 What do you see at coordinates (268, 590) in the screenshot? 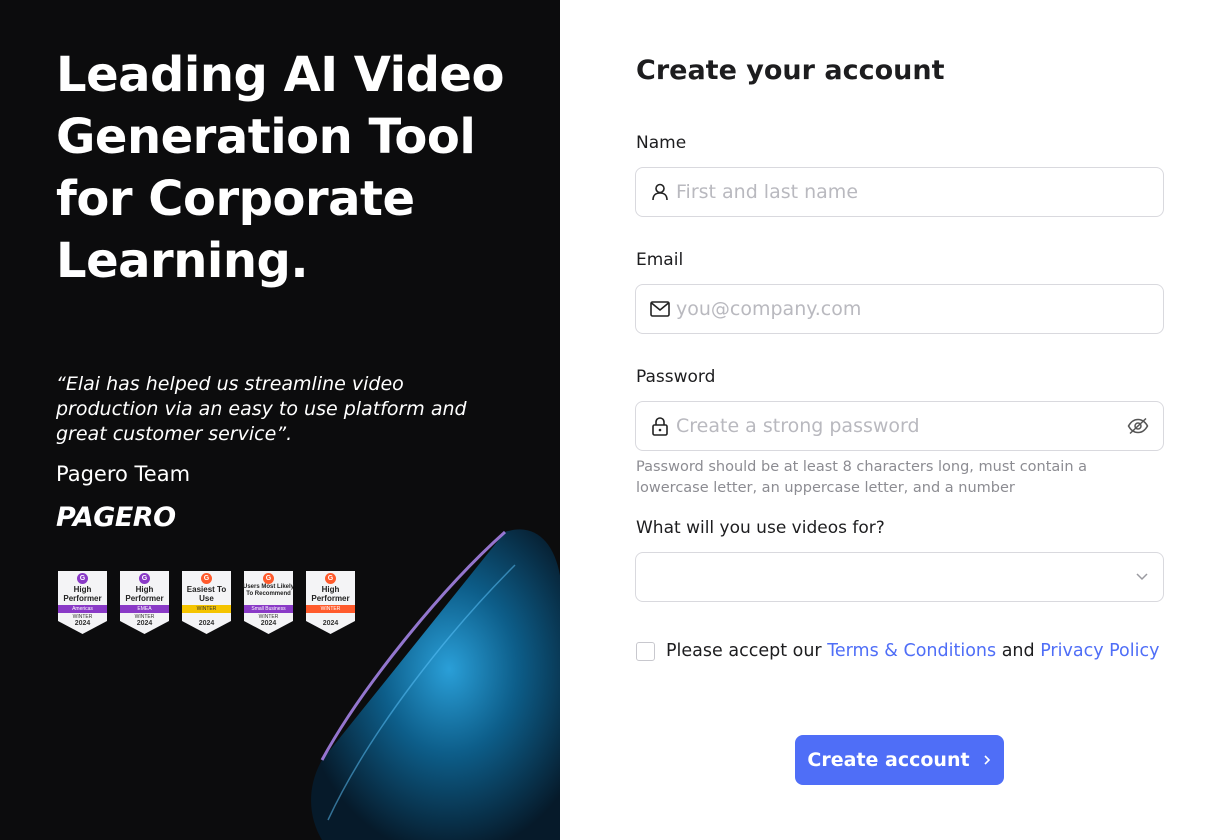
I see `badge-title: Users Most Likely To Recommend` at bounding box center [268, 590].